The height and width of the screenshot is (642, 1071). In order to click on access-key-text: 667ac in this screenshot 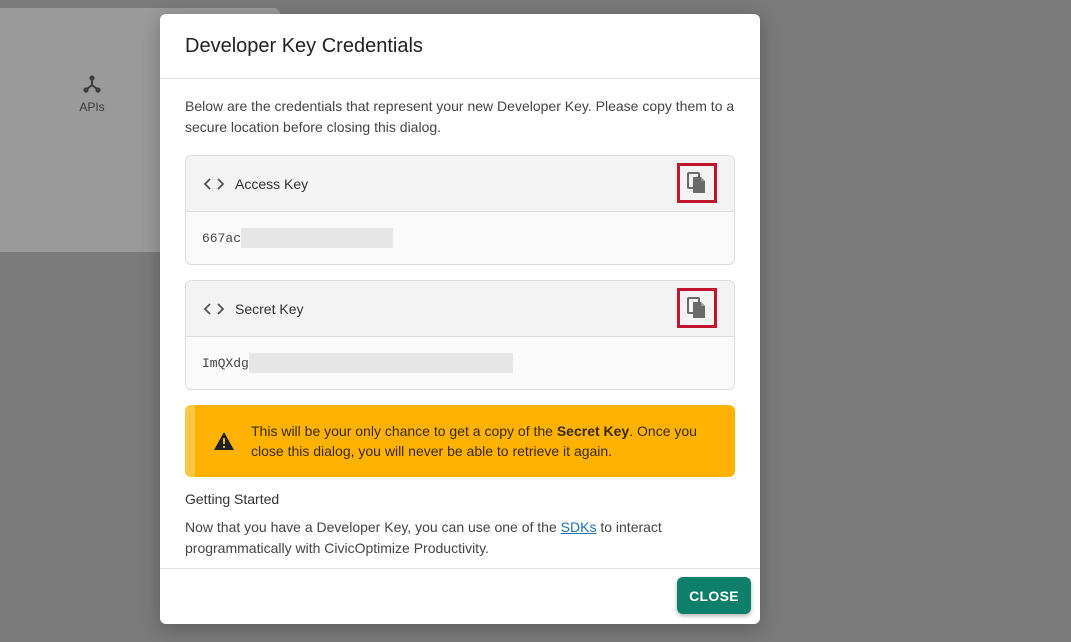, I will do `click(222, 238)`.